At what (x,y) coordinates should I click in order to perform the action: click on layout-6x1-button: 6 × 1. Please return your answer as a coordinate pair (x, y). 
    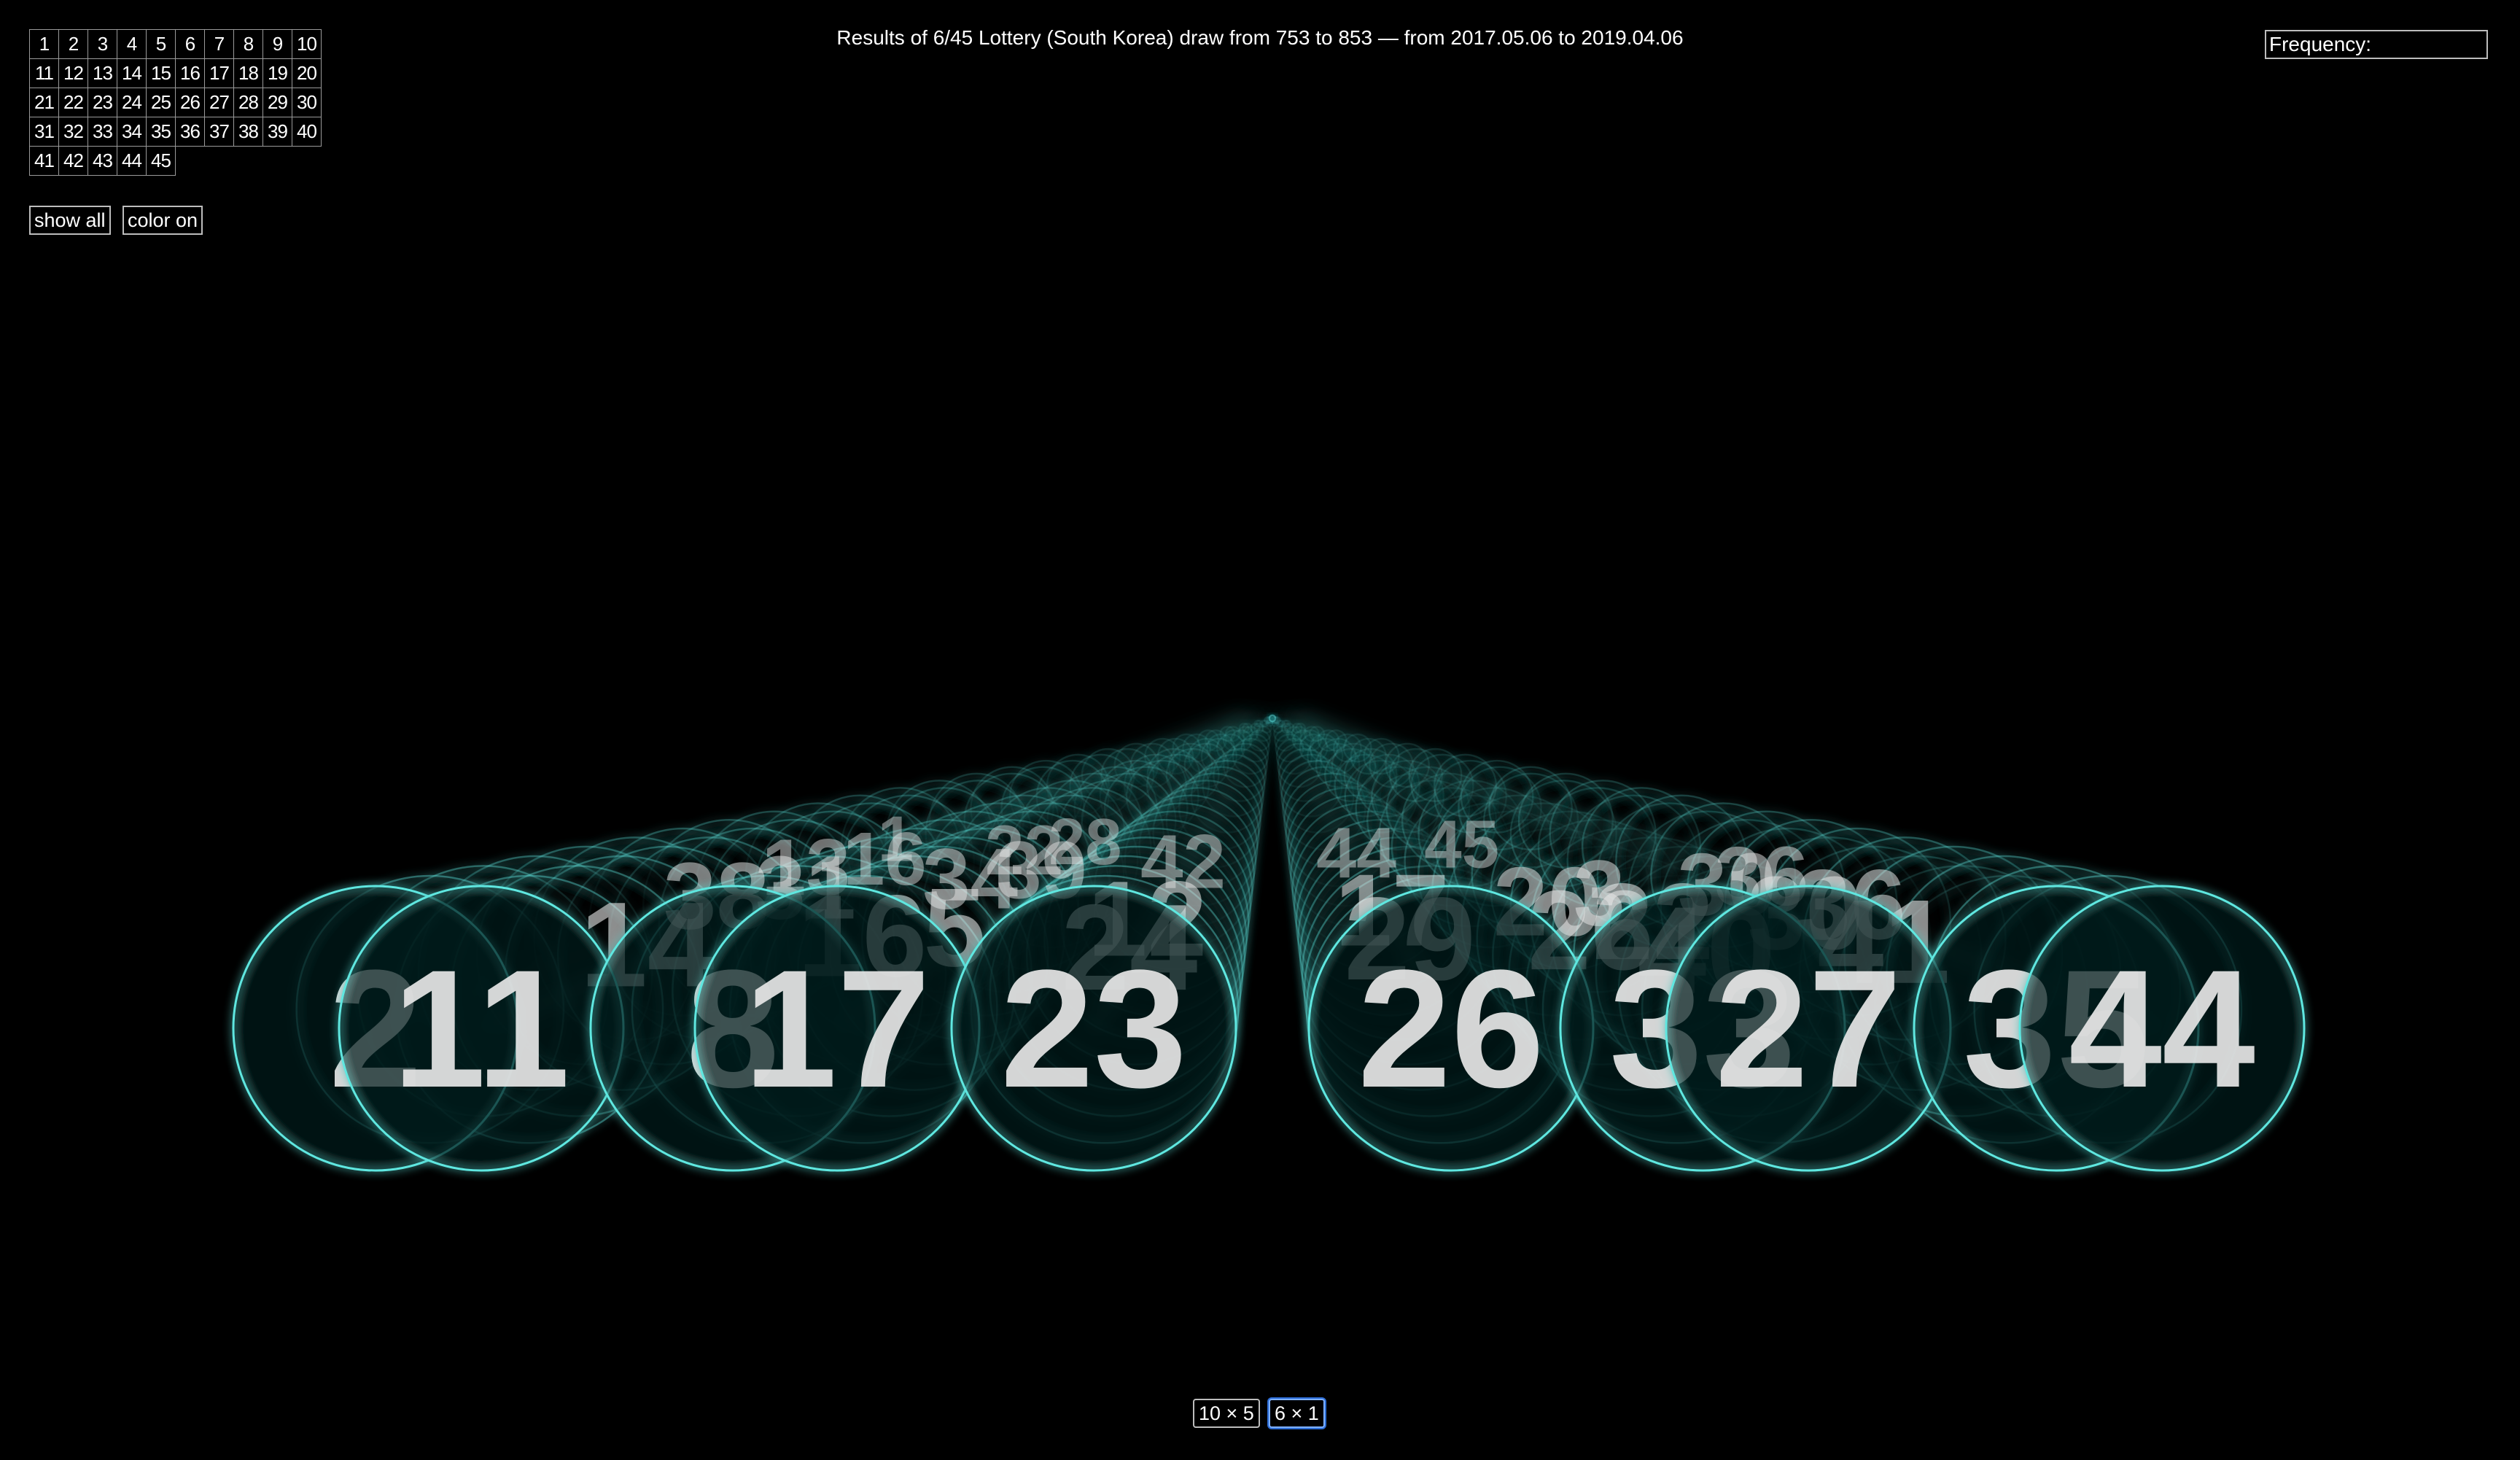
    Looking at the image, I should click on (1297, 1413).